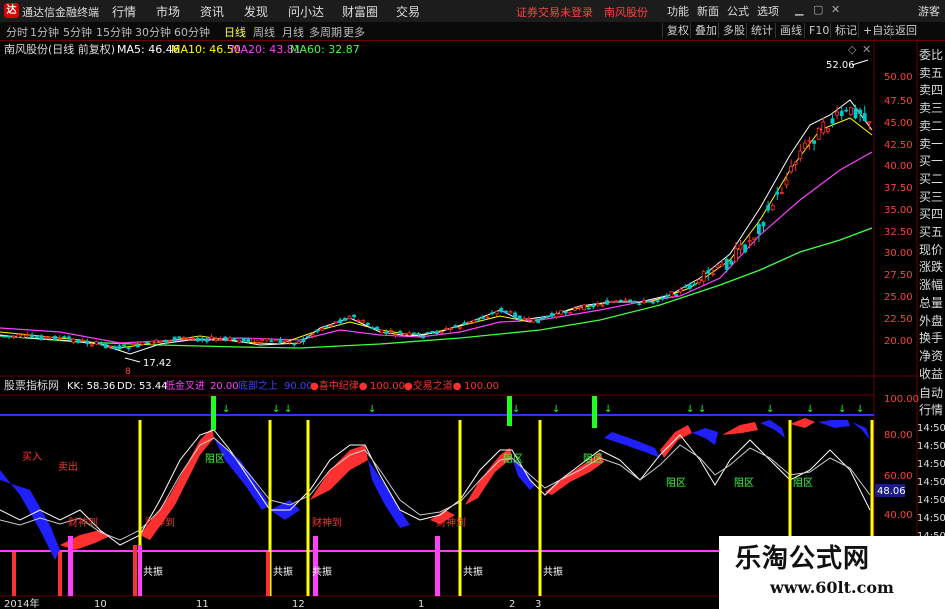  I want to click on menu-market-quotes: 行情, so click(124, 11).